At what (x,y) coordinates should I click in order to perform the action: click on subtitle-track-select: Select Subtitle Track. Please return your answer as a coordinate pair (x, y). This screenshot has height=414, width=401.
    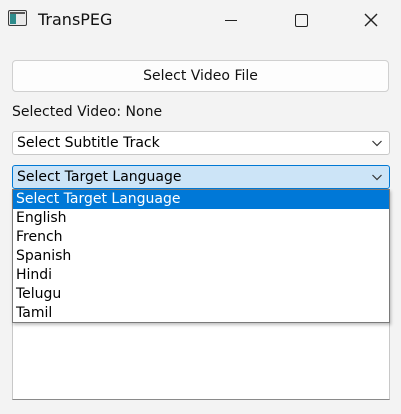
    Looking at the image, I should click on (201, 143).